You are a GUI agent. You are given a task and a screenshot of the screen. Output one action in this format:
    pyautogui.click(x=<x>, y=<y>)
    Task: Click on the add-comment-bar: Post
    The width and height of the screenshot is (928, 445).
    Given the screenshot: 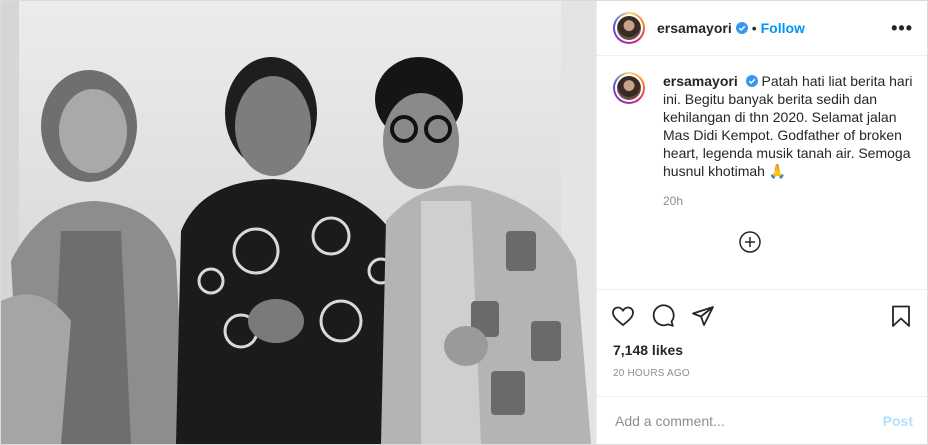 What is the action you would take?
    pyautogui.click(x=762, y=420)
    